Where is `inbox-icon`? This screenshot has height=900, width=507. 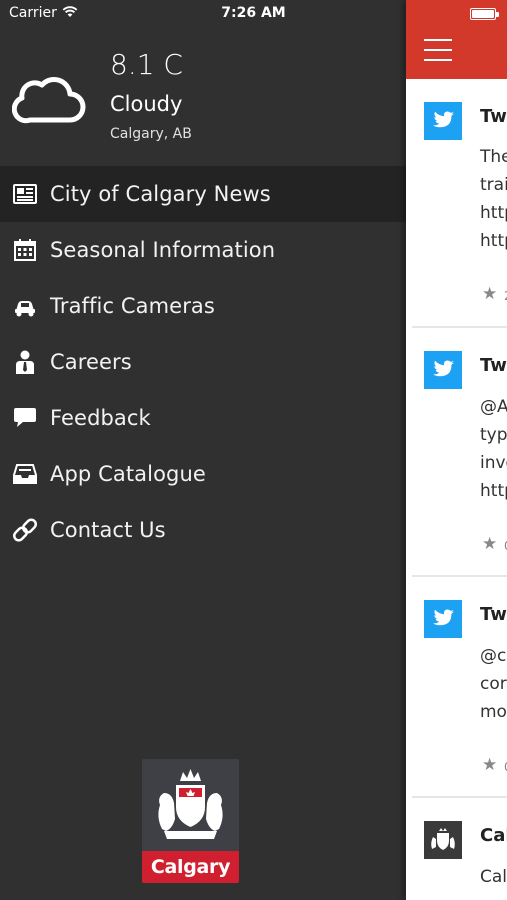 inbox-icon is located at coordinates (25, 474).